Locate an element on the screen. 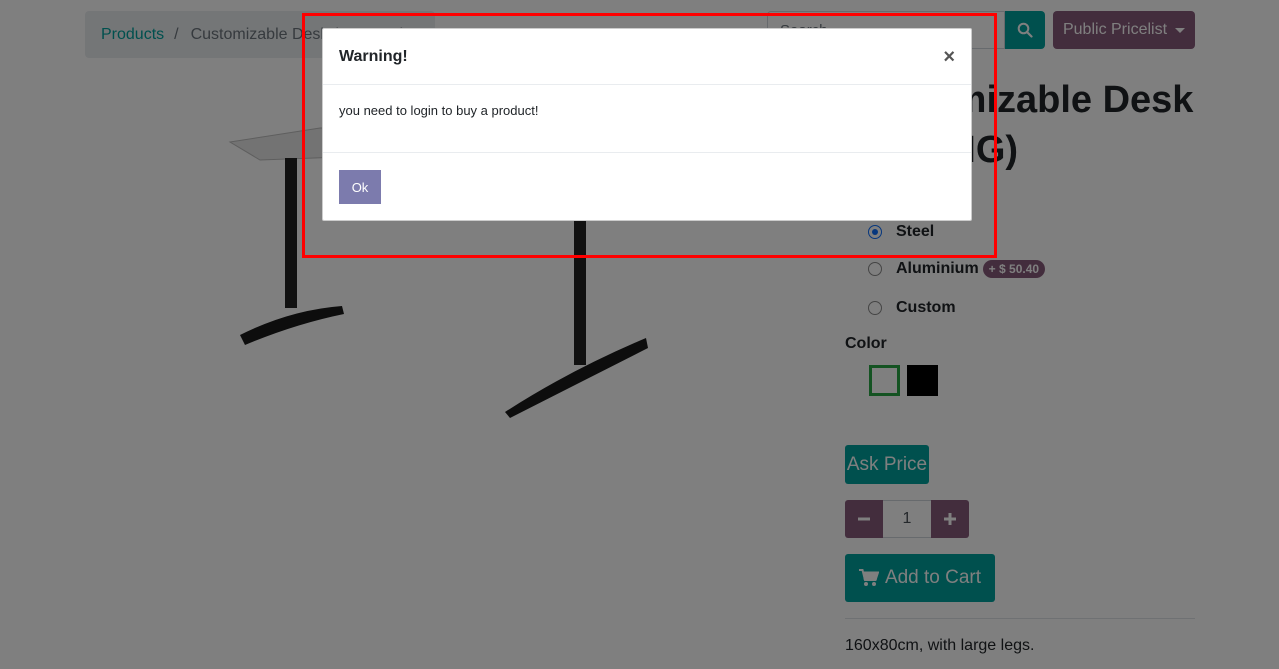 The image size is (1279, 669). modal-title: Warning! is located at coordinates (373, 56).